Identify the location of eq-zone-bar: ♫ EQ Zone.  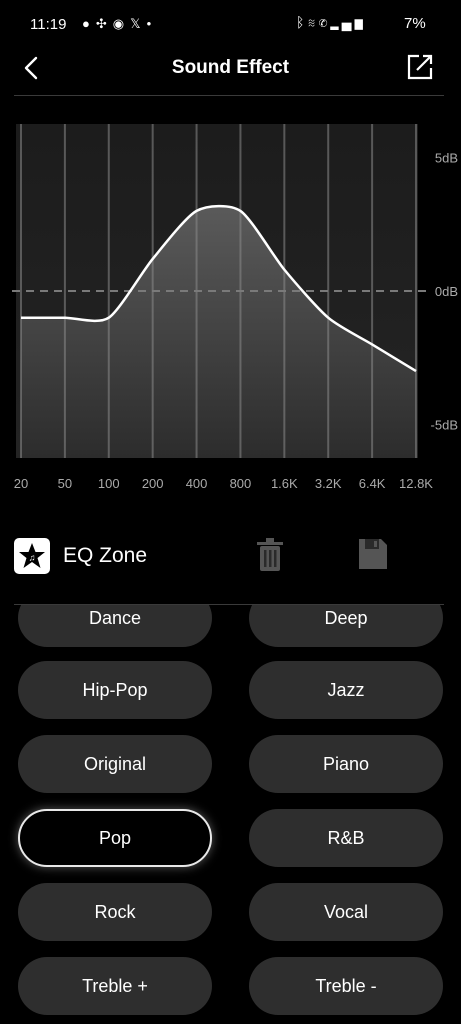
(230, 556).